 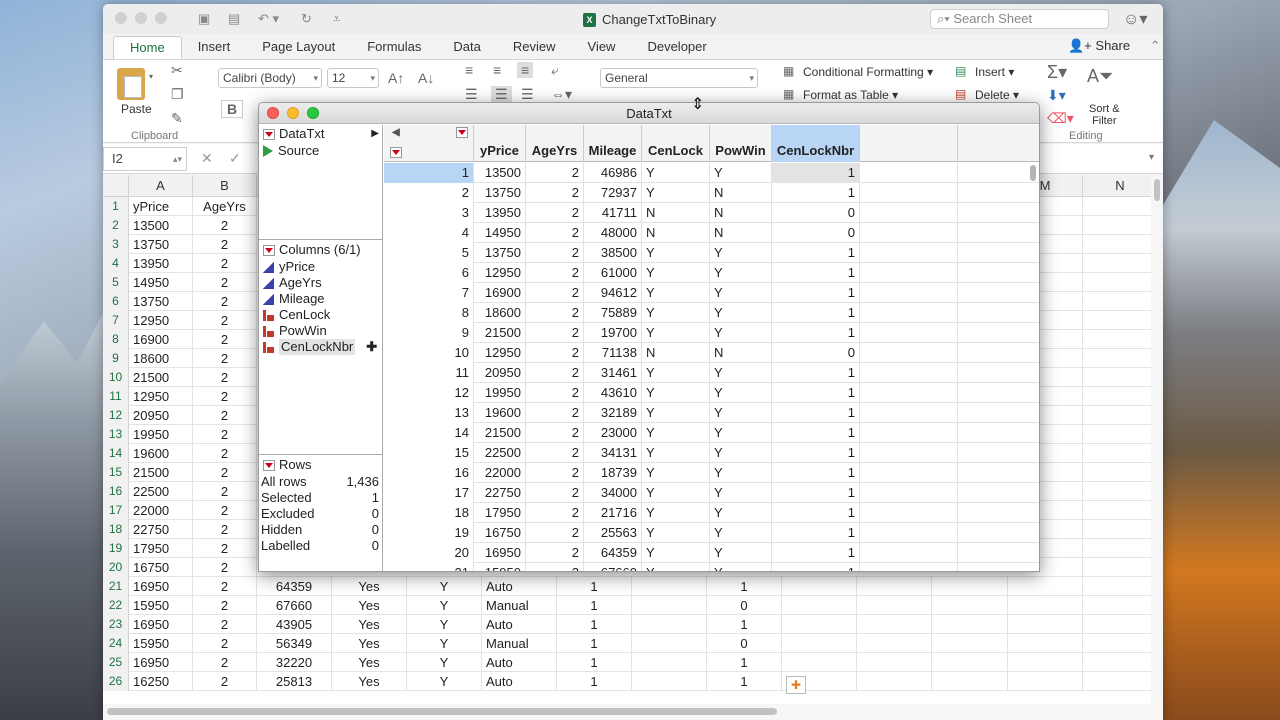 What do you see at coordinates (669, 586) in the screenshot?
I see `cell-h` at bounding box center [669, 586].